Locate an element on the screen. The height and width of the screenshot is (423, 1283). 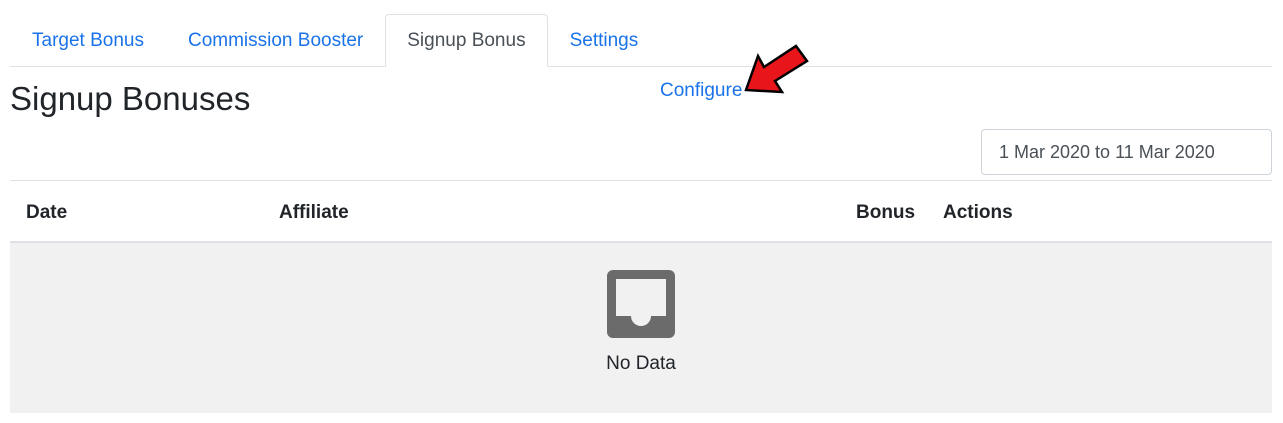
column-header-date: Date is located at coordinates (46, 211).